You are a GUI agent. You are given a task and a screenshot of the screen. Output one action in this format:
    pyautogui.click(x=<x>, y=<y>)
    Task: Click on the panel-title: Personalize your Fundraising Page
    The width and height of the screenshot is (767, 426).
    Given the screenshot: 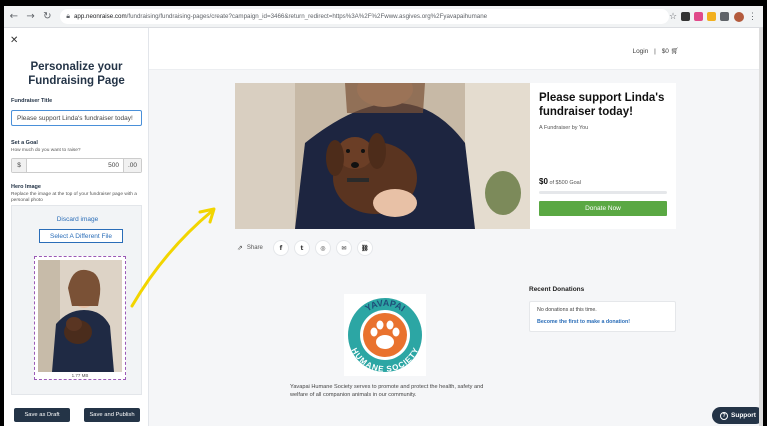 What is the action you would take?
    pyautogui.click(x=76, y=74)
    